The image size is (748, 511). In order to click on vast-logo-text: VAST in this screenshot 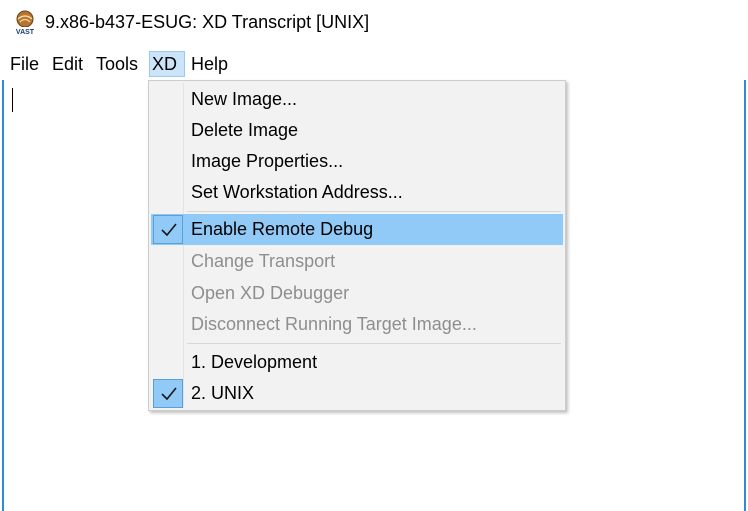, I will do `click(25, 32)`.